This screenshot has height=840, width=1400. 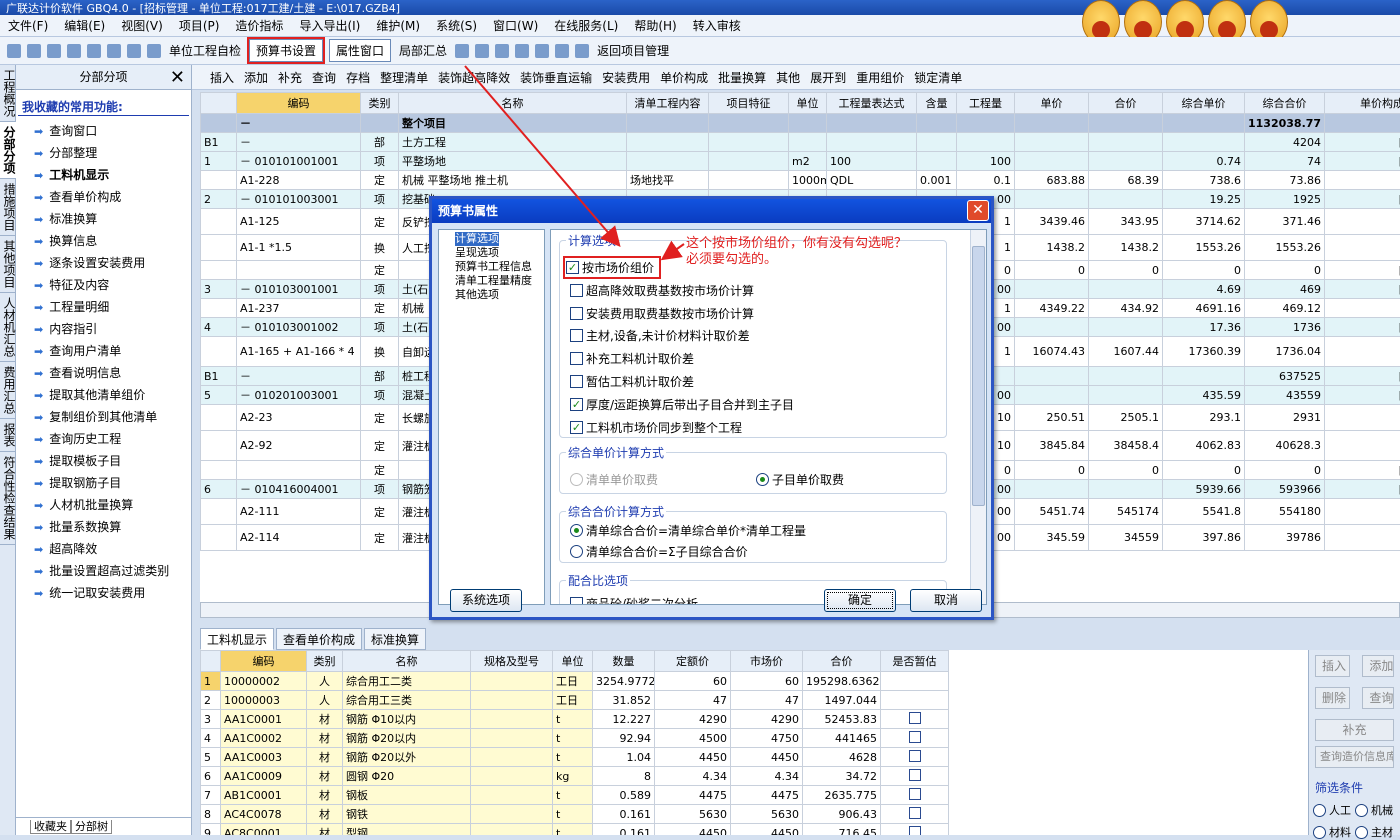 What do you see at coordinates (575, 795) in the screenshot?
I see `table-row: 7AB1C0001材钢板t0.589447544752635.775` at bounding box center [575, 795].